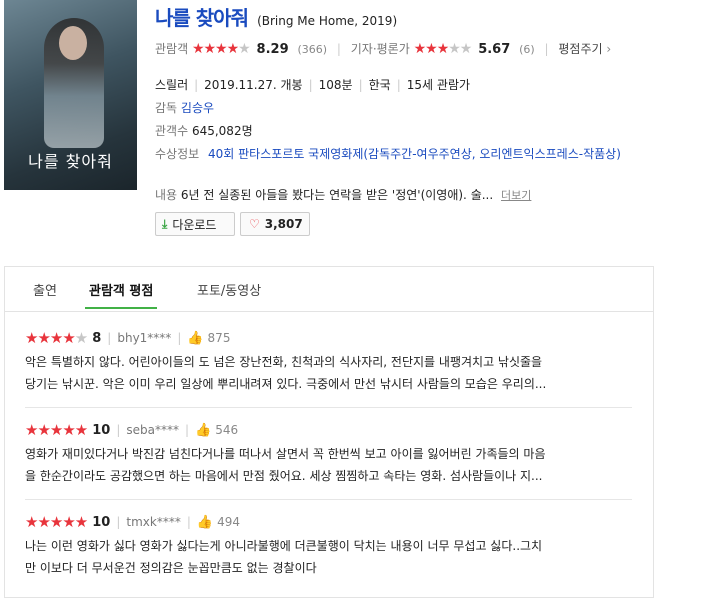 This screenshot has height=598, width=720. I want to click on tab-cast: 출연, so click(45, 289).